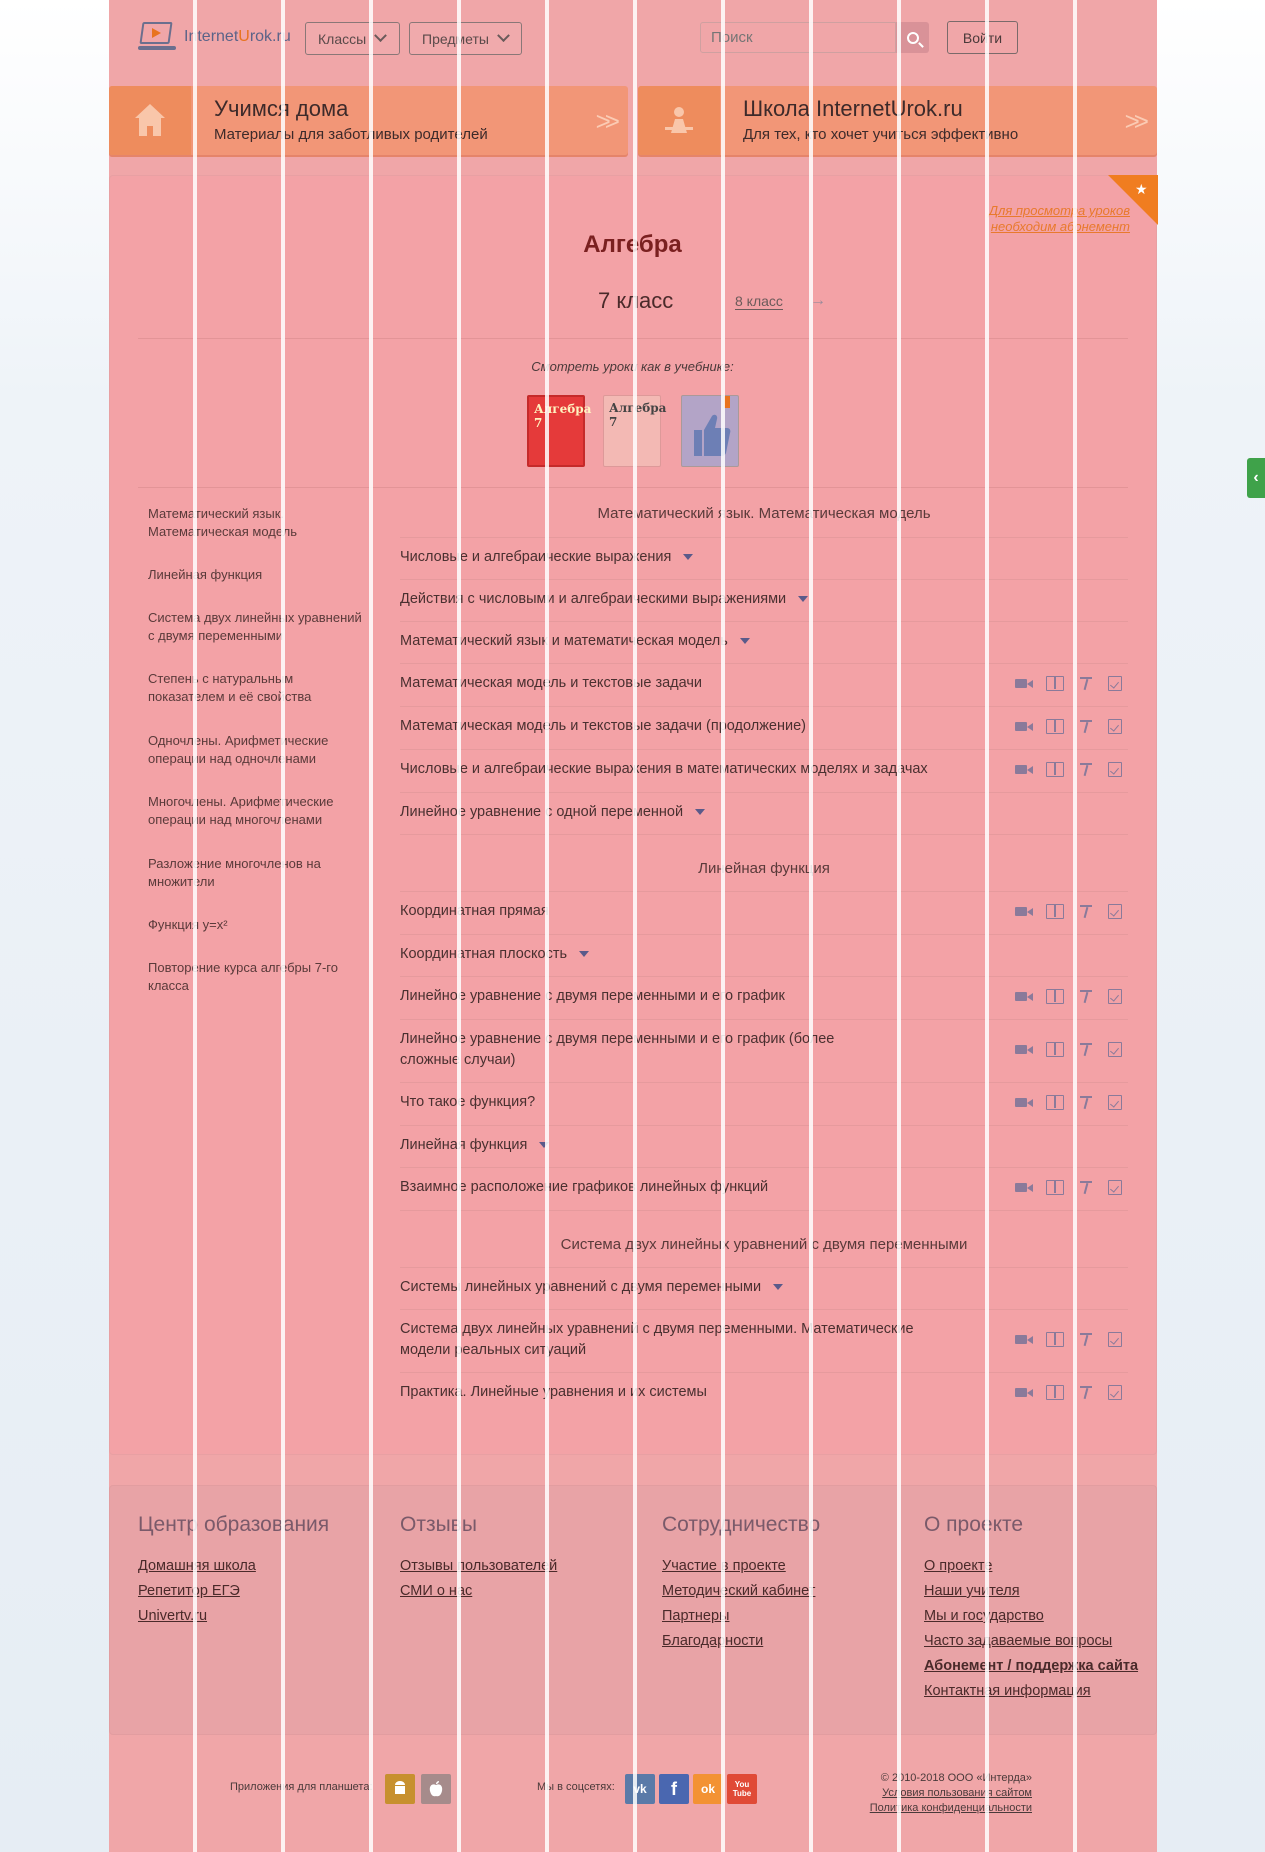 This screenshot has height=1852, width=1265. I want to click on footer-link: Методический кабинет, so click(741, 1591).